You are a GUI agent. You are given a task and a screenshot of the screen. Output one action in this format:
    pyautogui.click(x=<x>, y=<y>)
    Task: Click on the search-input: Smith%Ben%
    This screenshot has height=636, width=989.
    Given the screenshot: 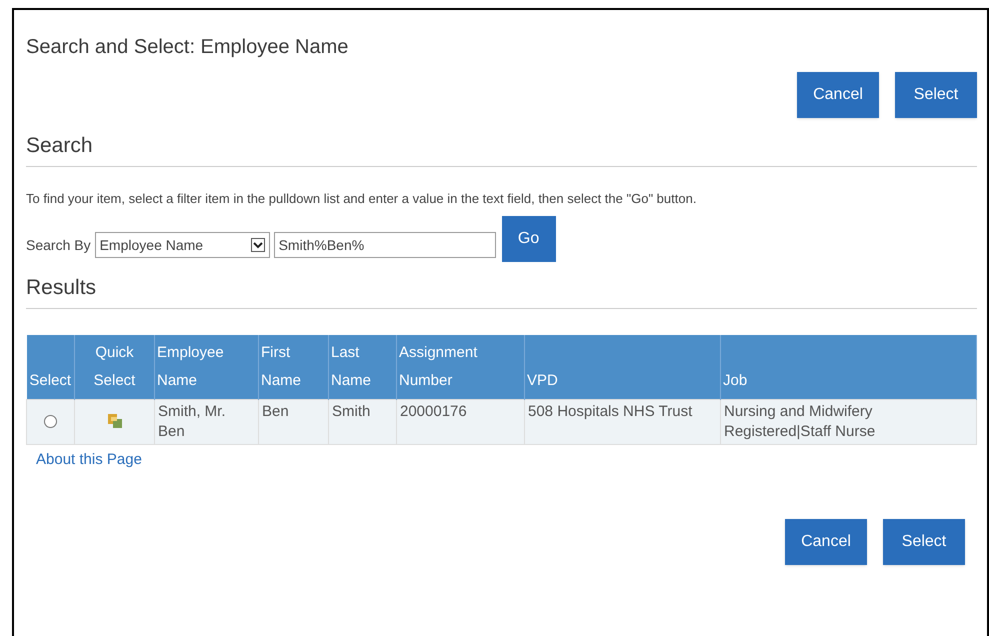 What is the action you would take?
    pyautogui.click(x=385, y=245)
    